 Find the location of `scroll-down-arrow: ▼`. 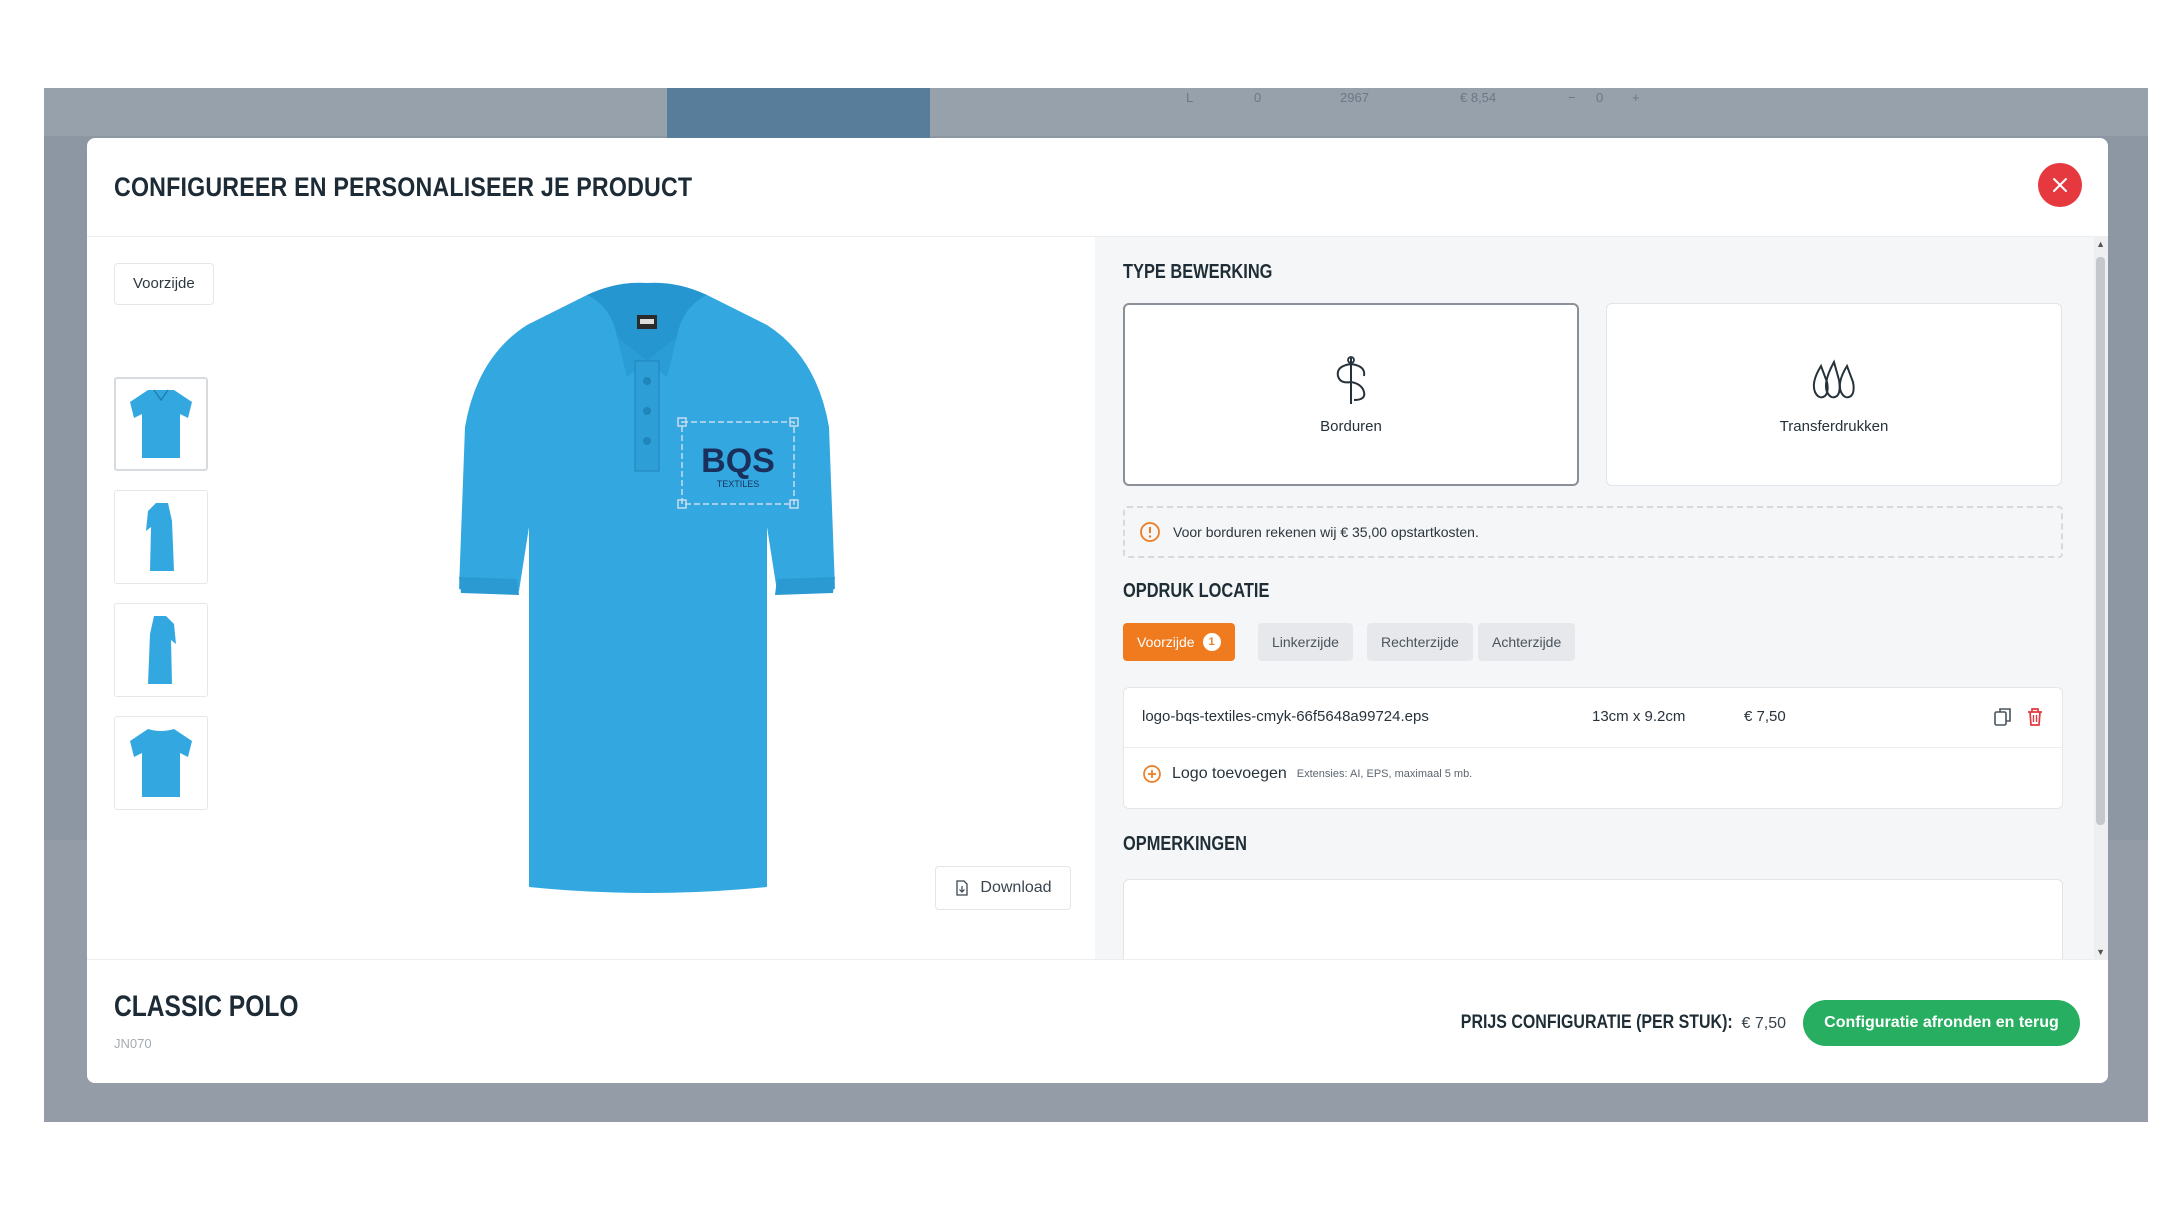

scroll-down-arrow: ▼ is located at coordinates (2100, 952).